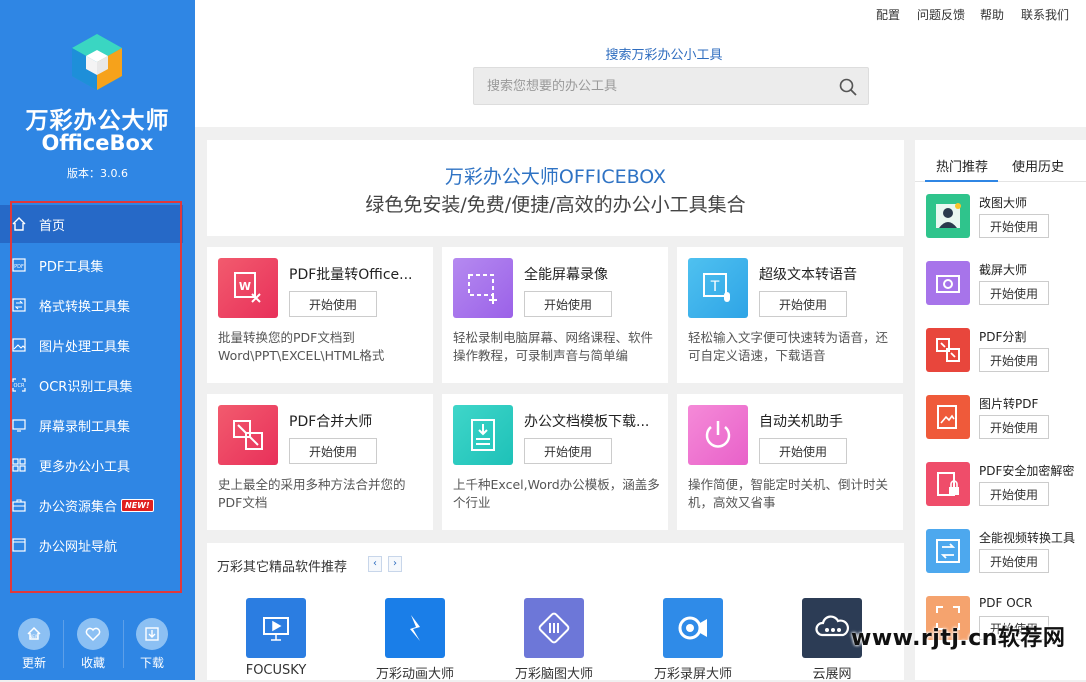  What do you see at coordinates (693, 628) in the screenshot?
I see `screen-recorder-icon` at bounding box center [693, 628].